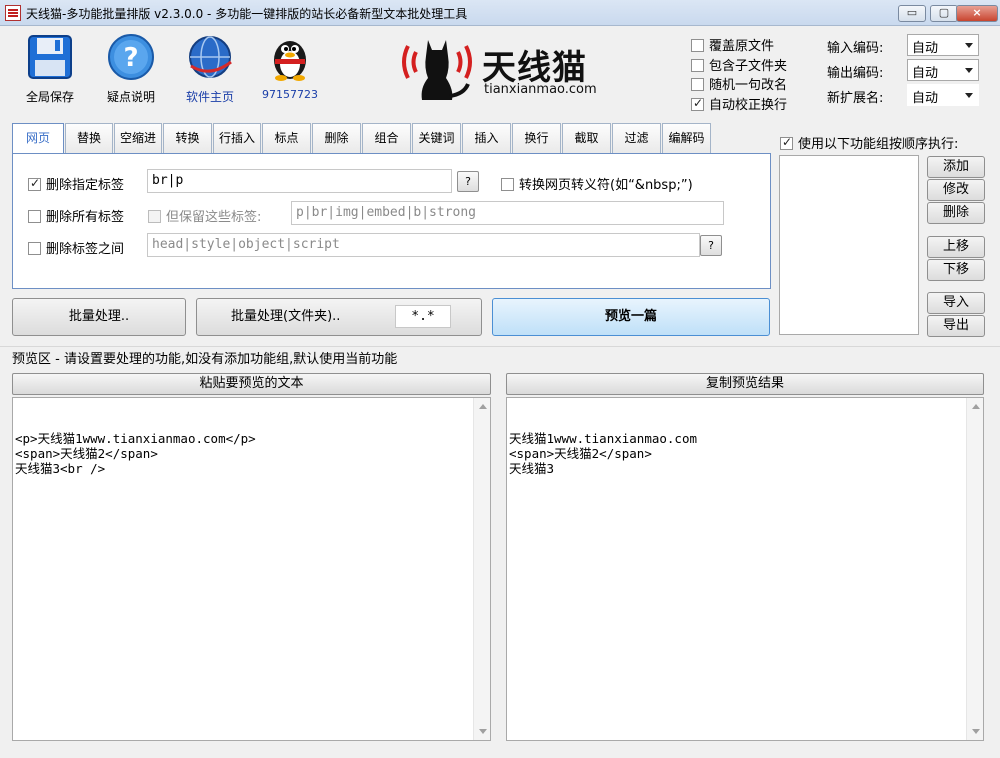 The width and height of the screenshot is (1000, 758). I want to click on keep-tags-option: 但保留这些标签:, so click(204, 215).